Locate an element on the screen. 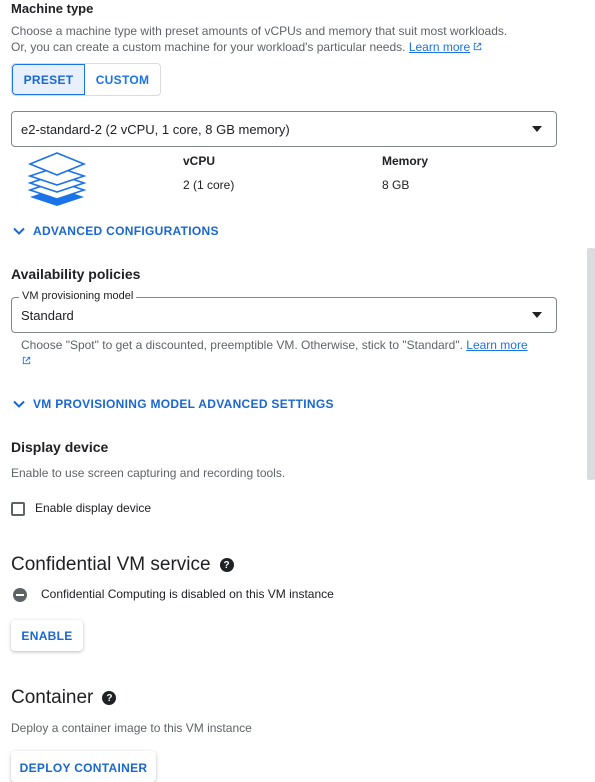 Image resolution: width=595 pixels, height=782 pixels. enable-display-device-label: Enable display device is located at coordinates (93, 508).